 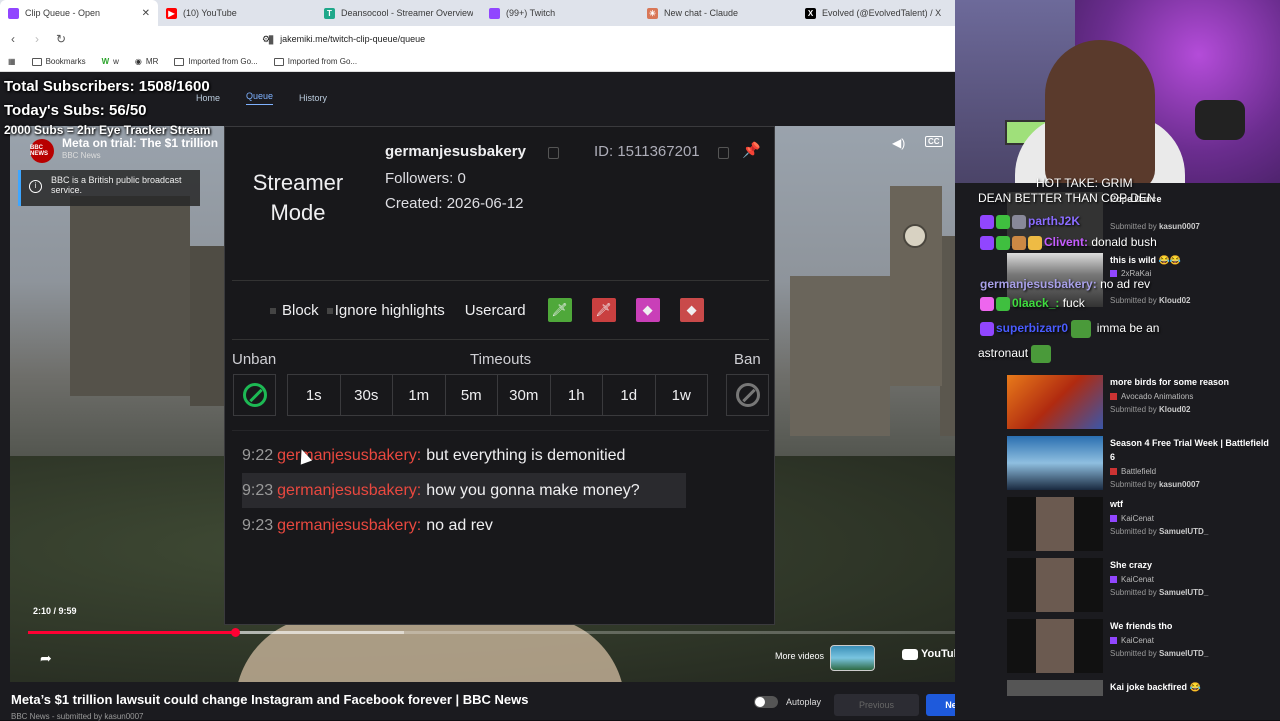 I want to click on chat-line: germanjesusbakery: no ad rev, so click(x=1065, y=284).